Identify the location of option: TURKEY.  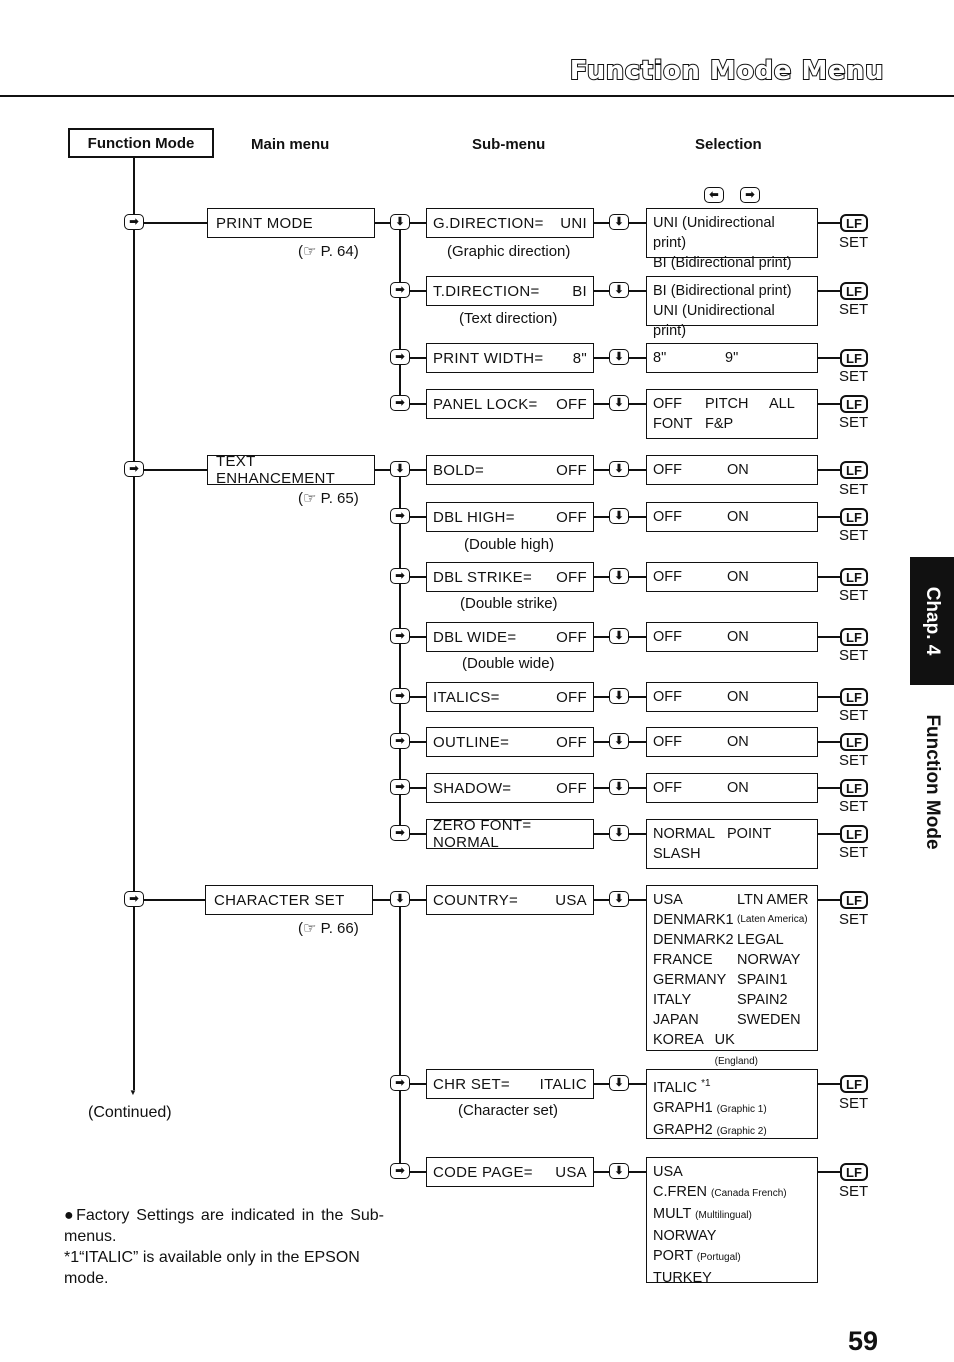
(682, 1278).